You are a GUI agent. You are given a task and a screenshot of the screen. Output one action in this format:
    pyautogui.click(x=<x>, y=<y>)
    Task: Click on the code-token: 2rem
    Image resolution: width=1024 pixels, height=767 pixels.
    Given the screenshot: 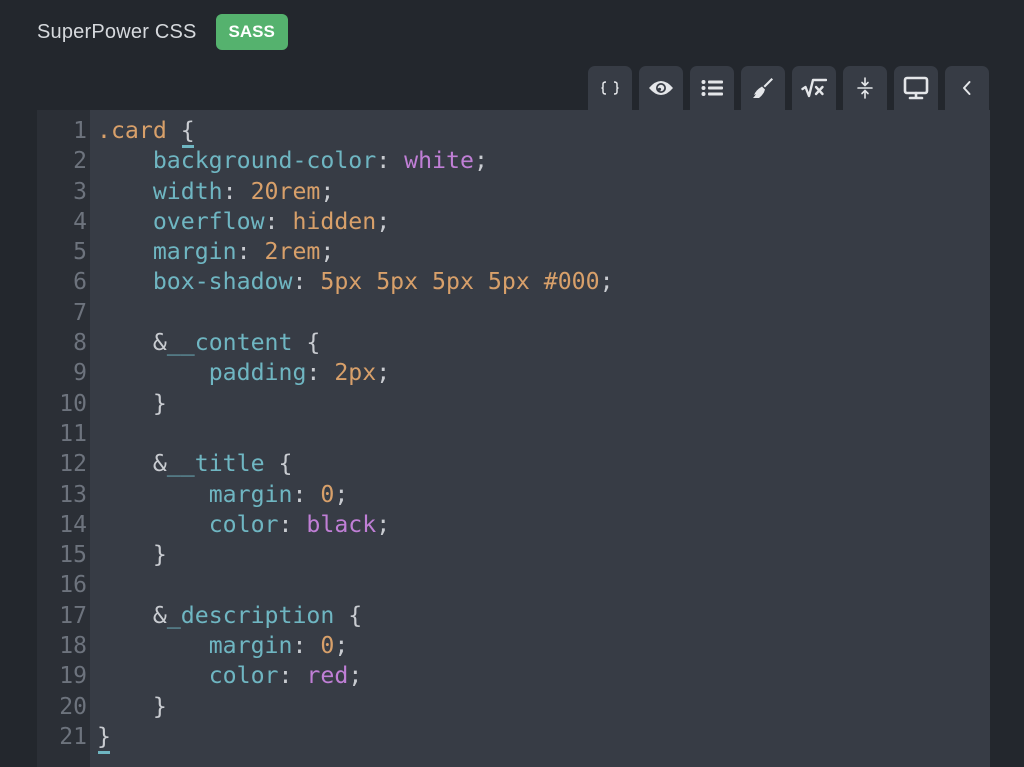 What is the action you would take?
    pyautogui.click(x=292, y=252)
    